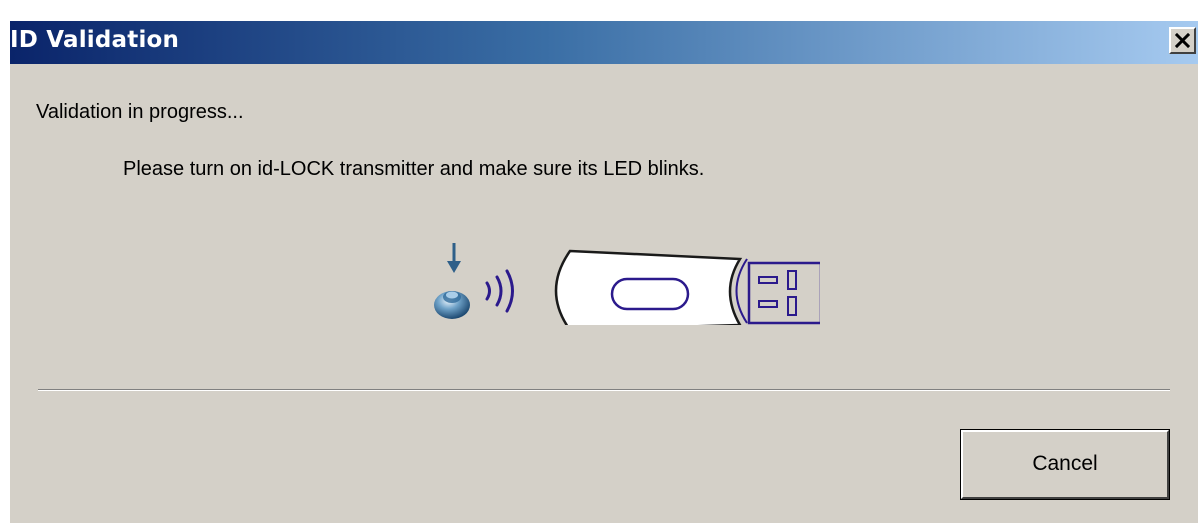 This screenshot has height=523, width=1198. Describe the element at coordinates (452, 281) in the screenshot. I see `power-button-icon` at that location.